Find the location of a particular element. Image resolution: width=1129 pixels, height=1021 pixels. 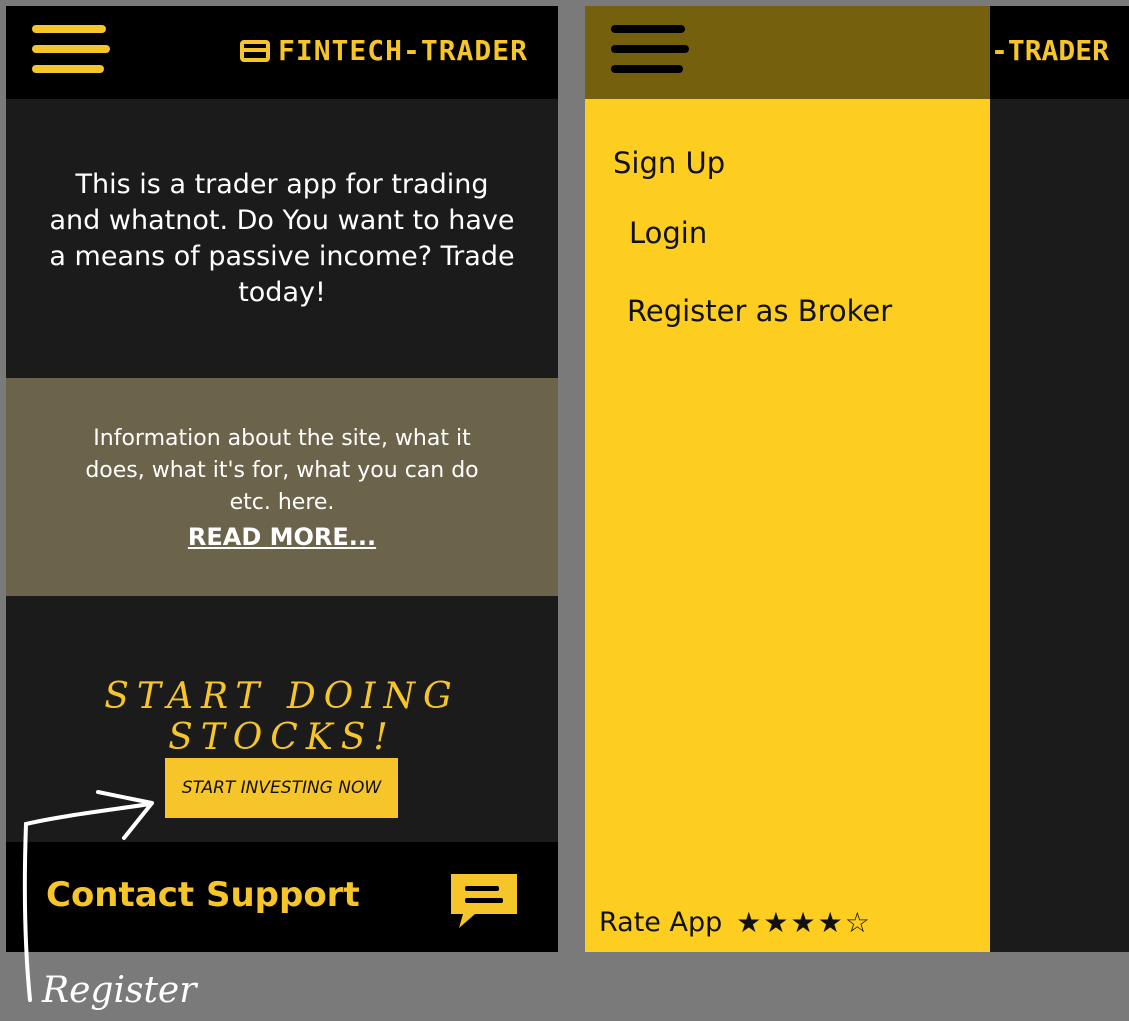

menu-item-sign-up: Sign Up is located at coordinates (669, 163).